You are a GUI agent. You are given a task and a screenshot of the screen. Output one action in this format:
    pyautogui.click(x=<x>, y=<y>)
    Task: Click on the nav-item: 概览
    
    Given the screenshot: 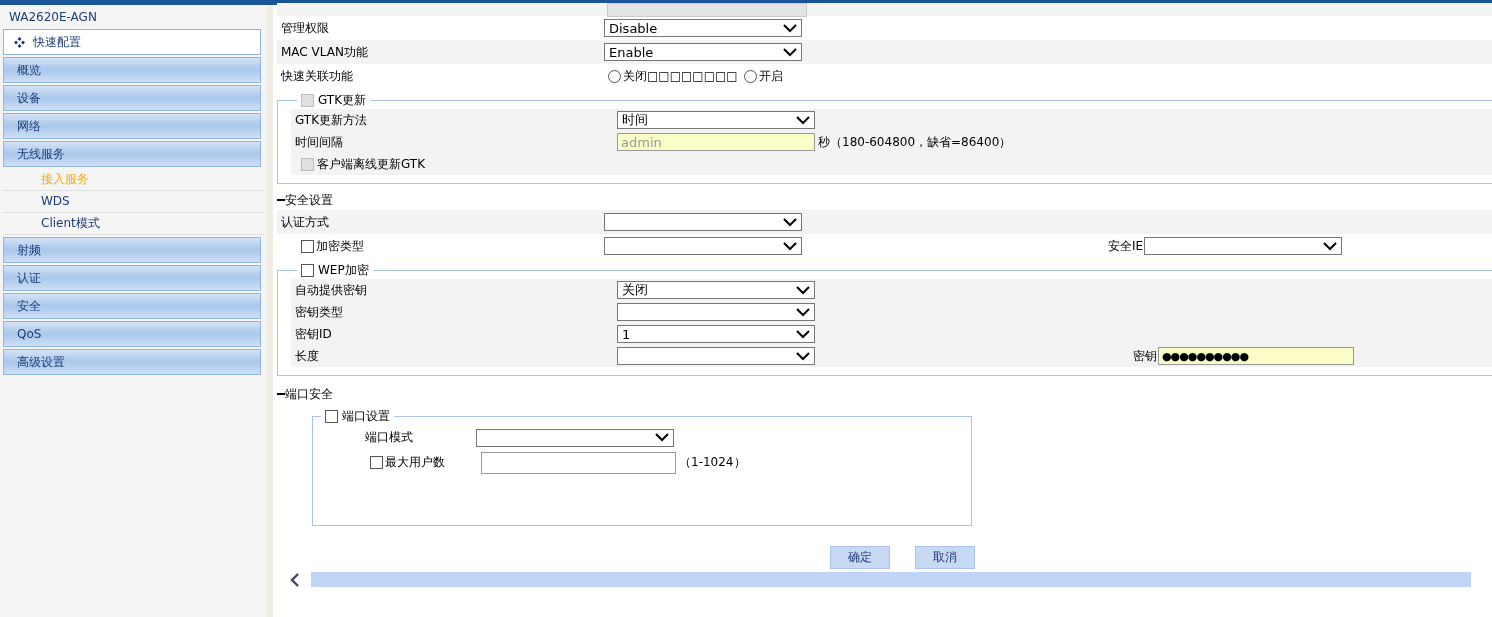 What is the action you would take?
    pyautogui.click(x=132, y=70)
    